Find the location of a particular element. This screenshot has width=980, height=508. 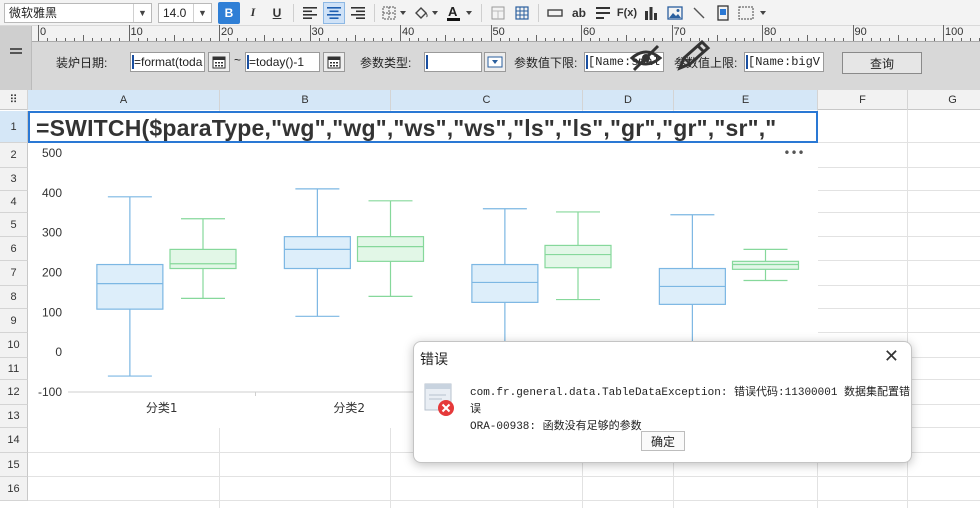

furnace-date-label: 装炉日期: is located at coordinates (82, 63).